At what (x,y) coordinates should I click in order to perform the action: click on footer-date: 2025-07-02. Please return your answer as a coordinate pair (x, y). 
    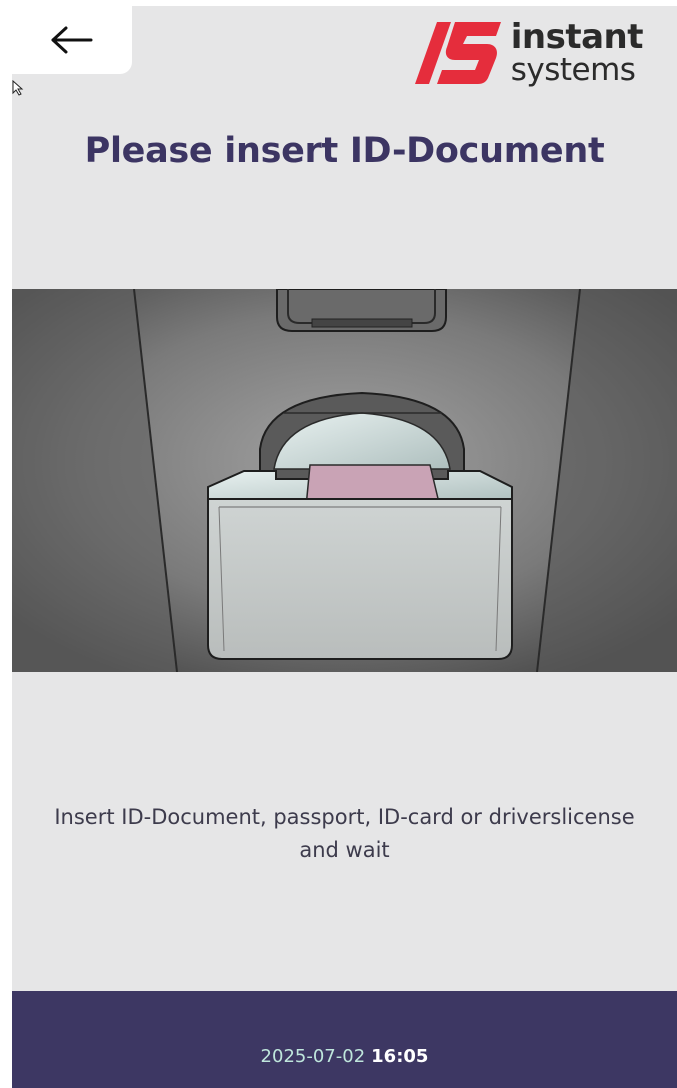
    Looking at the image, I should click on (313, 1056).